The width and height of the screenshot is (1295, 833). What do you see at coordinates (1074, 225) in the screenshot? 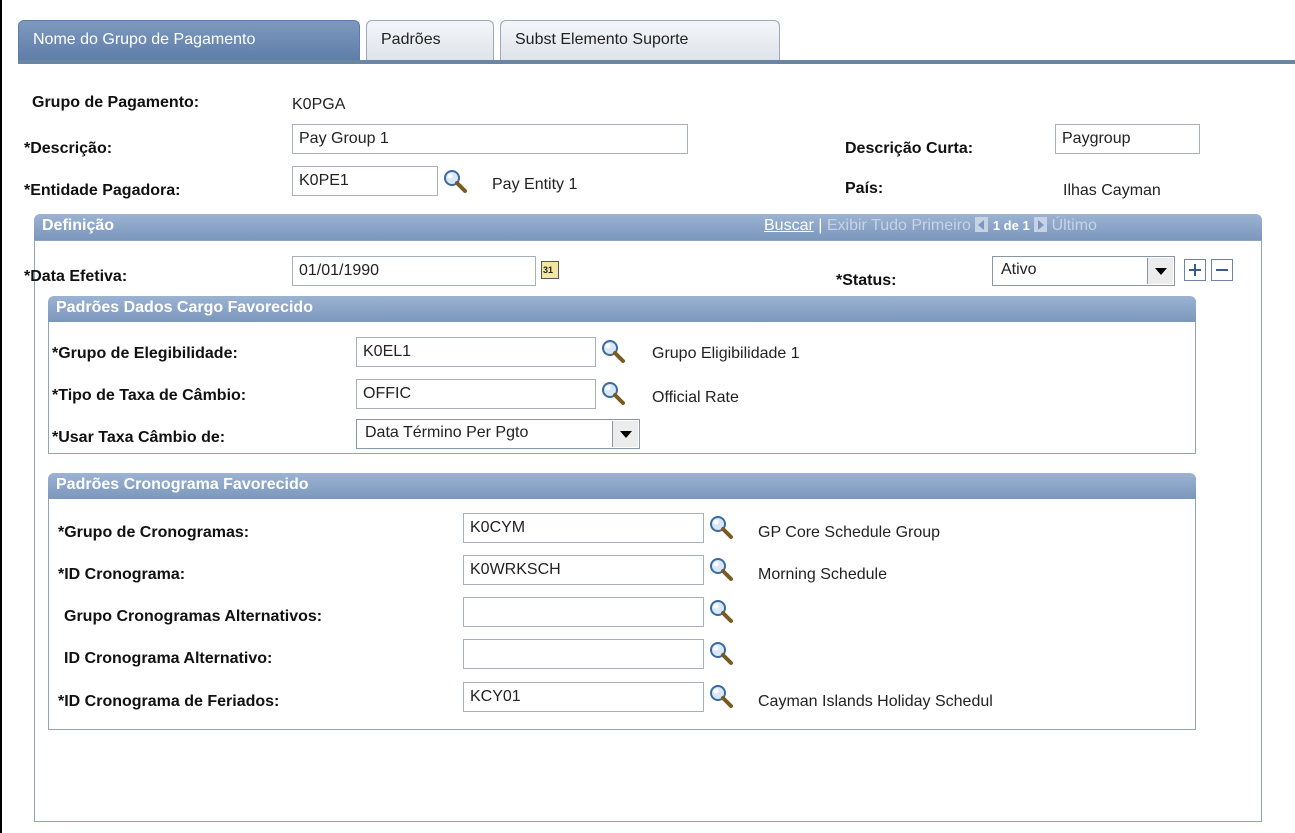
I see `last-link: Último` at bounding box center [1074, 225].